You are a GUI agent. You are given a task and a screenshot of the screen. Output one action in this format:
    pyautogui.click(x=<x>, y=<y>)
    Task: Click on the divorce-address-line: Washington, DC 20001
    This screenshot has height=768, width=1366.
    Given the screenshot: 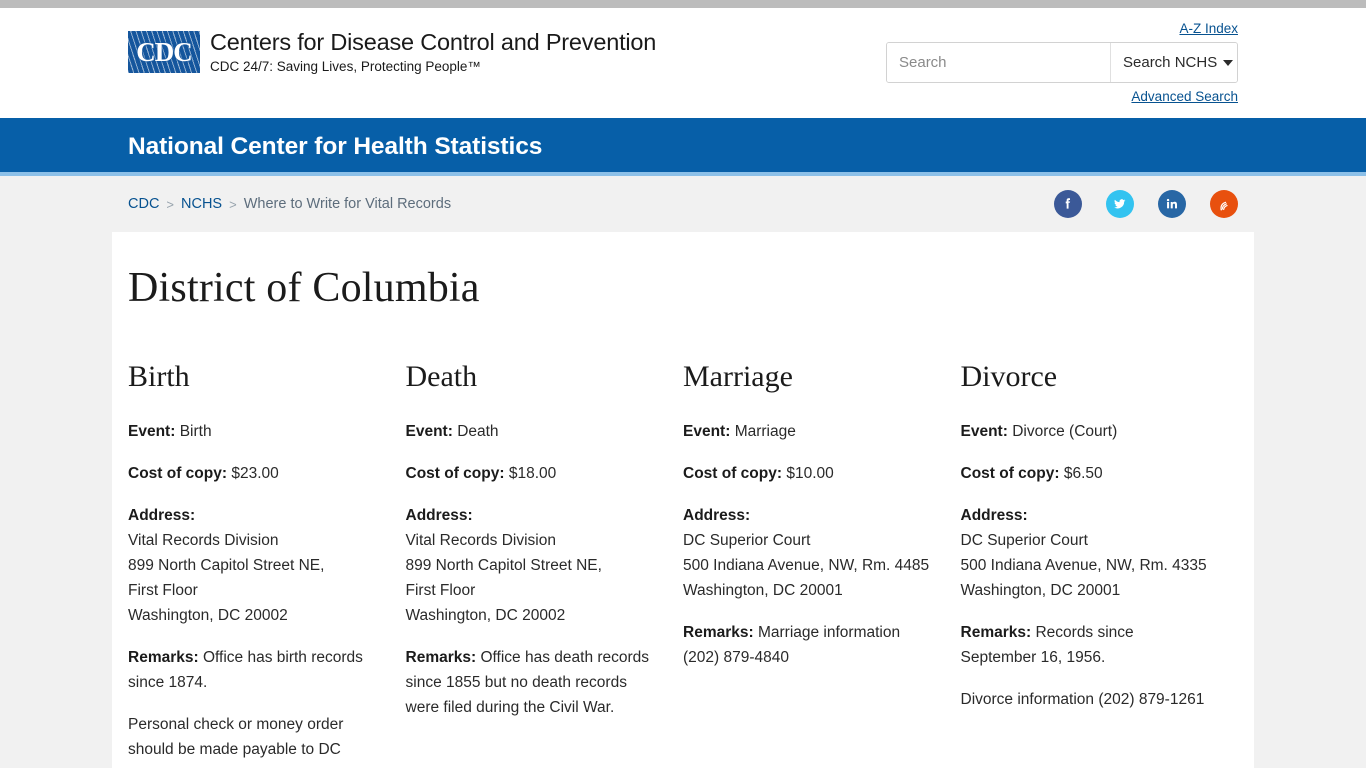 What is the action you would take?
    pyautogui.click(x=1040, y=591)
    